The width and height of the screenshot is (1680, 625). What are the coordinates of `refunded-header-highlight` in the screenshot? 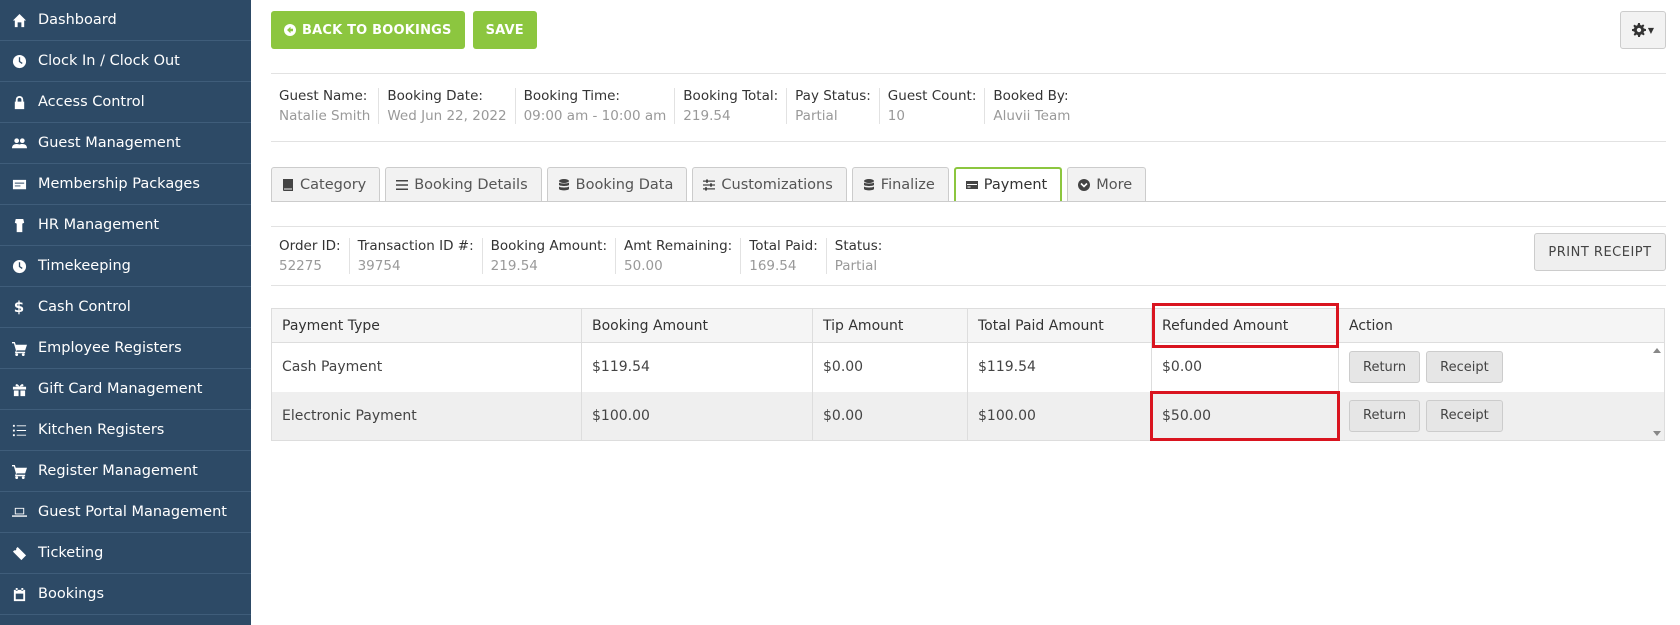 It's located at (1245, 325).